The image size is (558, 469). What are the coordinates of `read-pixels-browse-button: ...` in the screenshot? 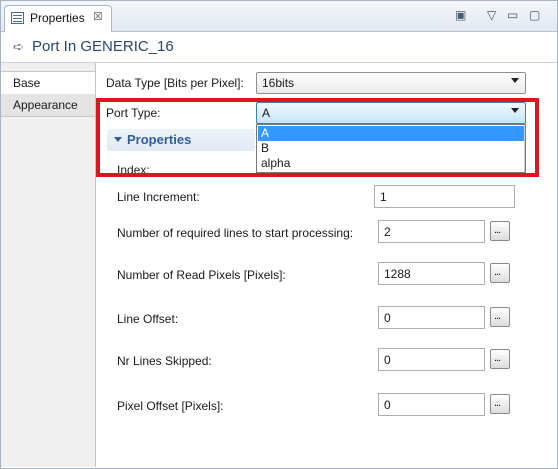 It's located at (500, 273).